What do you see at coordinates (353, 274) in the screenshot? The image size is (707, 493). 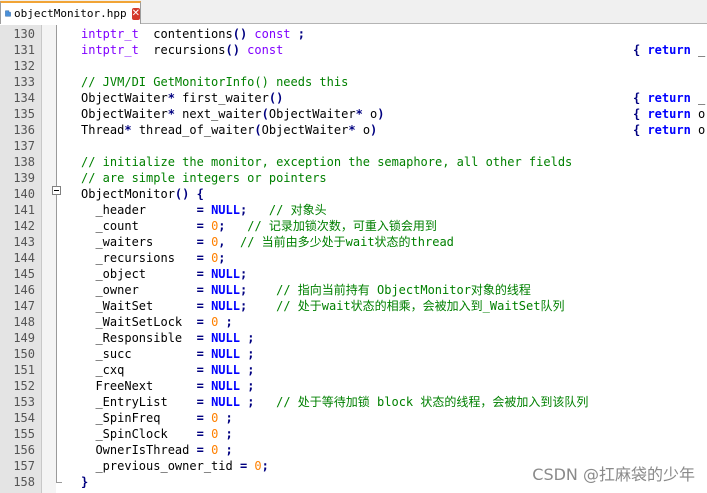 I see `code-line: 145 _object = NULL;` at bounding box center [353, 274].